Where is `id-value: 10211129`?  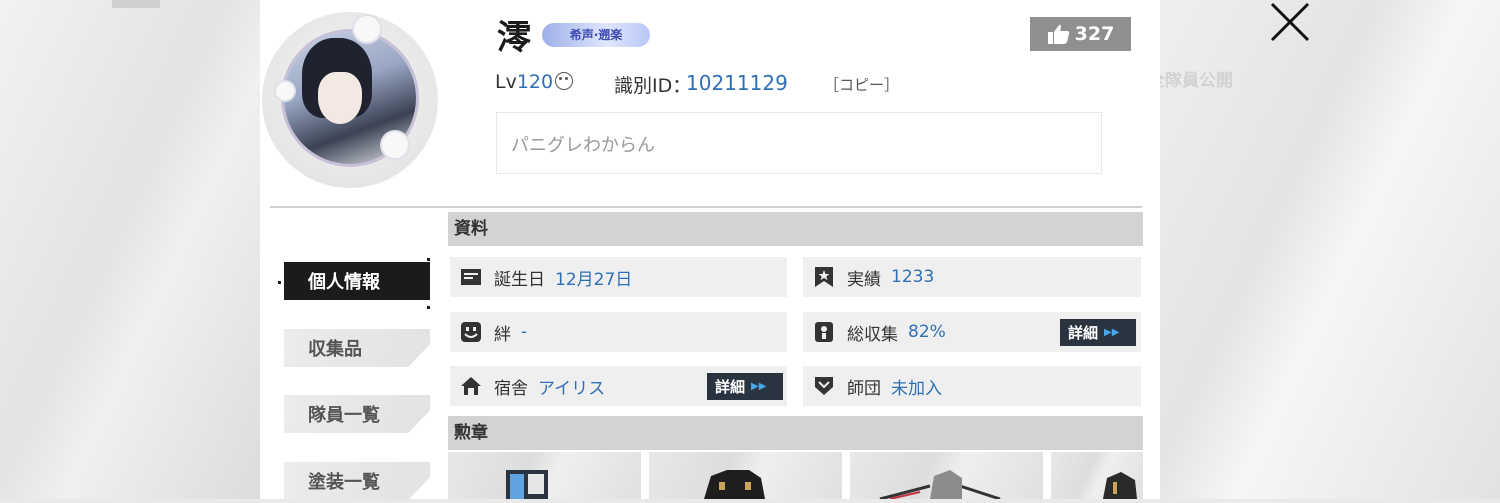 id-value: 10211129 is located at coordinates (737, 83).